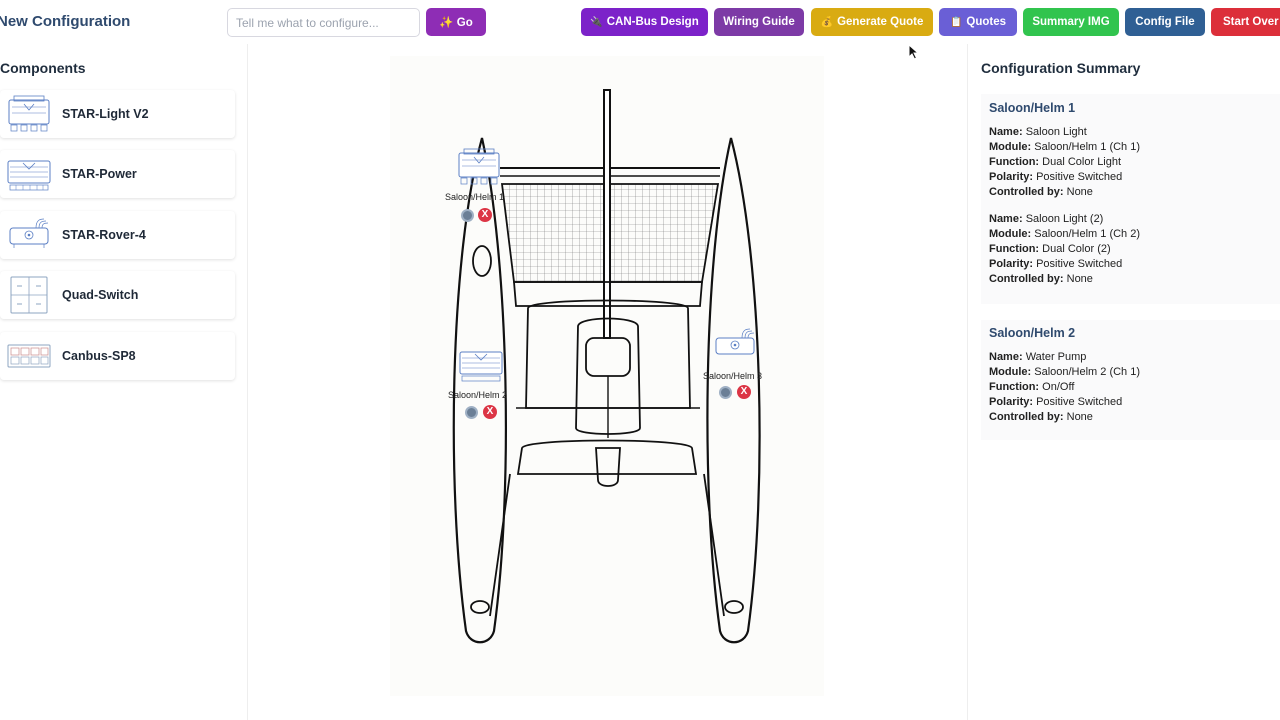 Image resolution: width=1280 pixels, height=720 pixels. Describe the element at coordinates (1087, 147) in the screenshot. I see `field-value: Saloon/Helm 1 (Ch 1)` at that location.